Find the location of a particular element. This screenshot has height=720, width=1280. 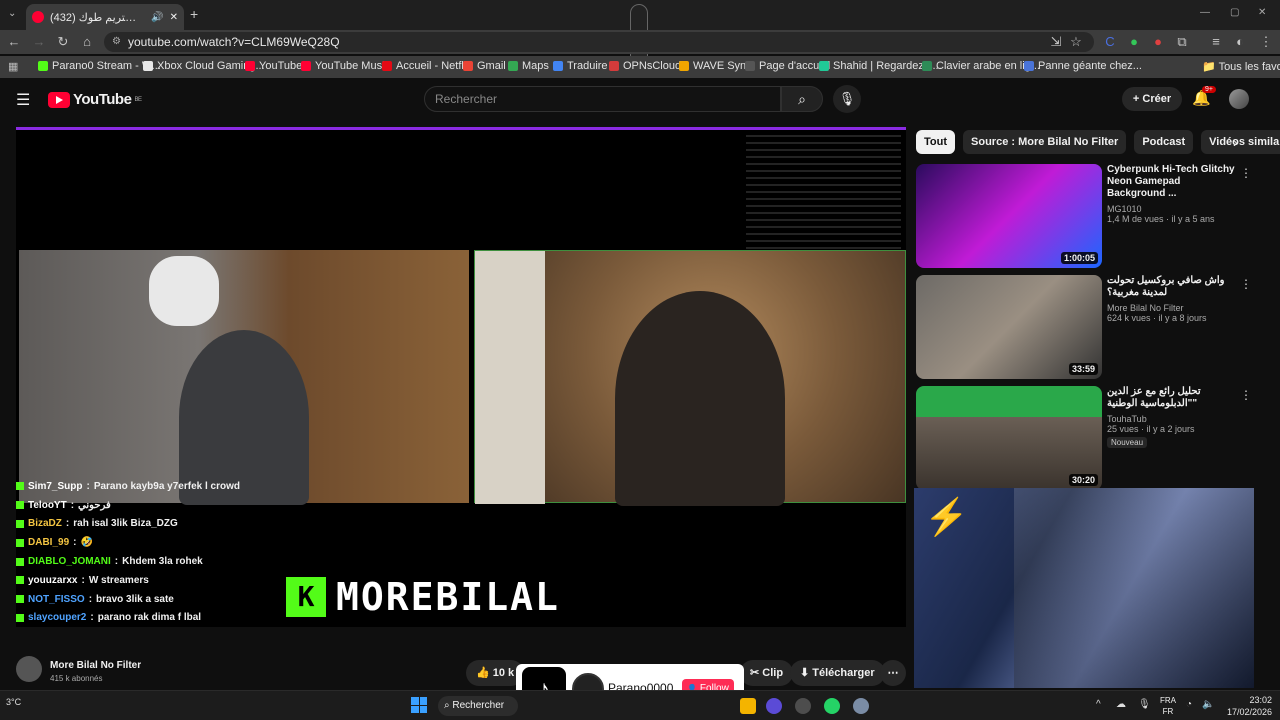

bookmark-star-icon: ☆ is located at coordinates (1076, 42).